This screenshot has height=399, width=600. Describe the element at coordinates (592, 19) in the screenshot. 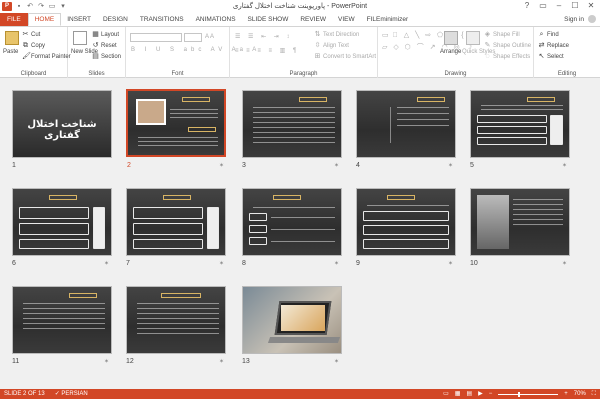

I see `avatar` at that location.